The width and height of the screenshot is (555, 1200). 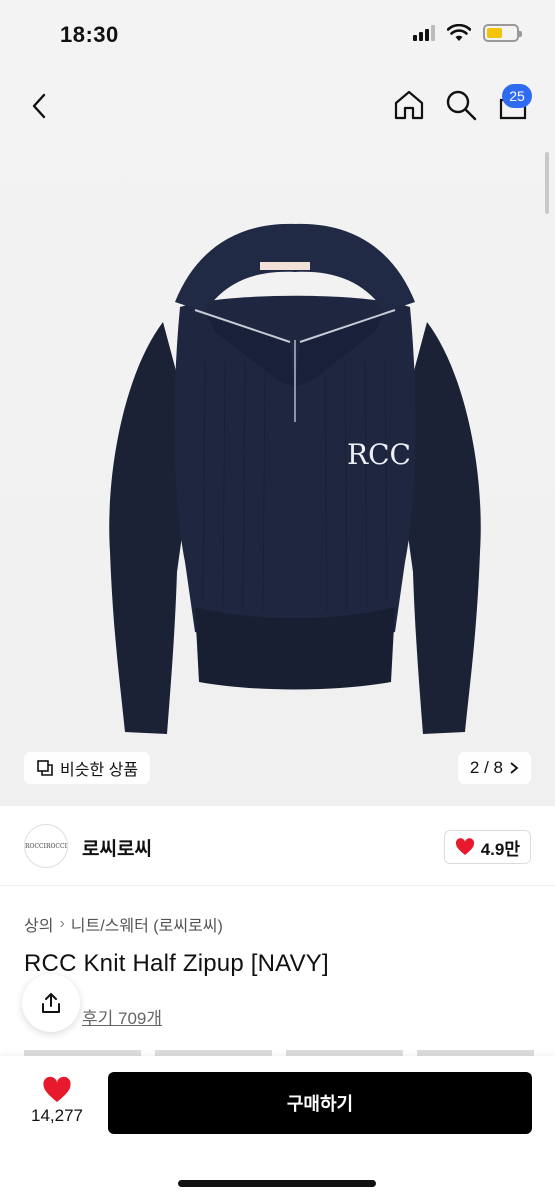 What do you see at coordinates (38, 924) in the screenshot?
I see `breadcrumb-item-category: 상의` at bounding box center [38, 924].